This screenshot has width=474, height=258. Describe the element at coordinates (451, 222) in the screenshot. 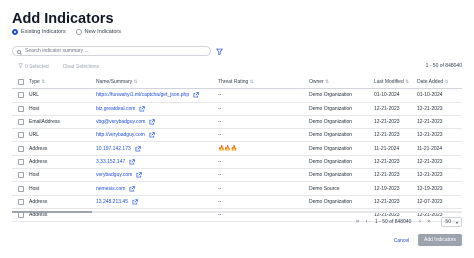

I see `page-size-select: 50 ▾` at that location.